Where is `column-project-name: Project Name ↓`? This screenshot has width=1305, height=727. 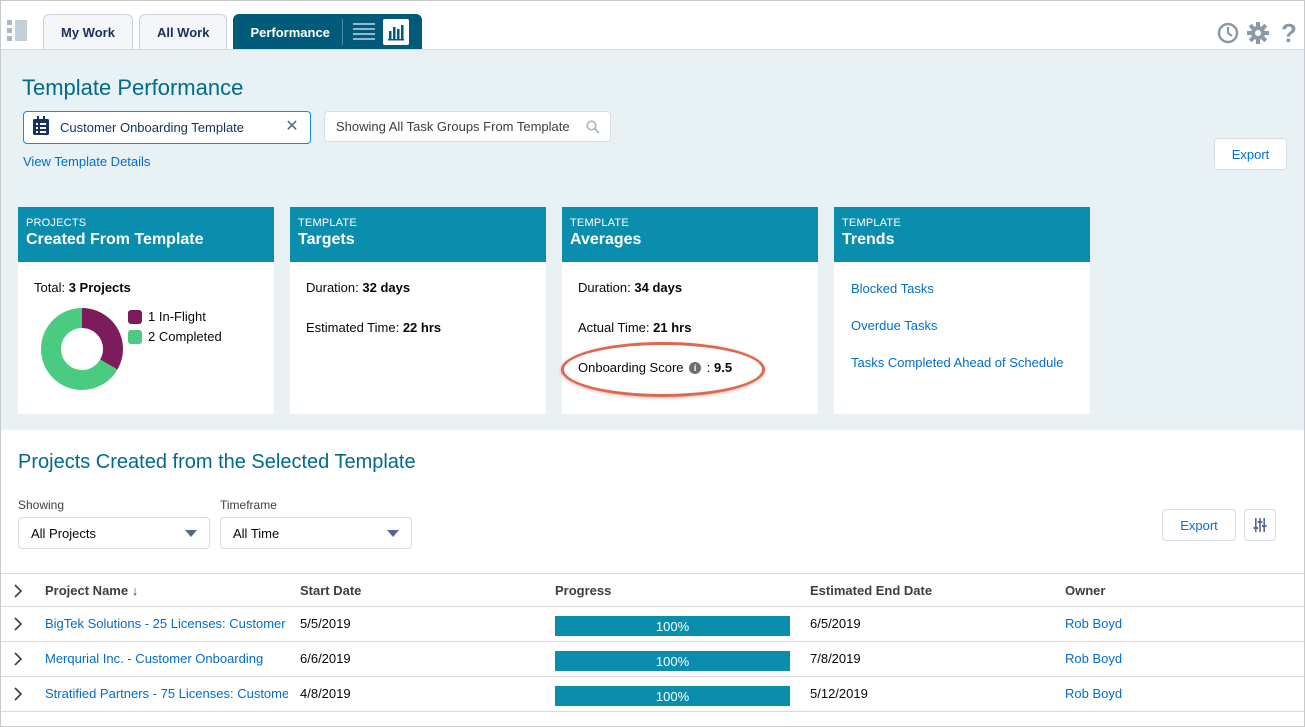
column-project-name: Project Name ↓ is located at coordinates (91, 590).